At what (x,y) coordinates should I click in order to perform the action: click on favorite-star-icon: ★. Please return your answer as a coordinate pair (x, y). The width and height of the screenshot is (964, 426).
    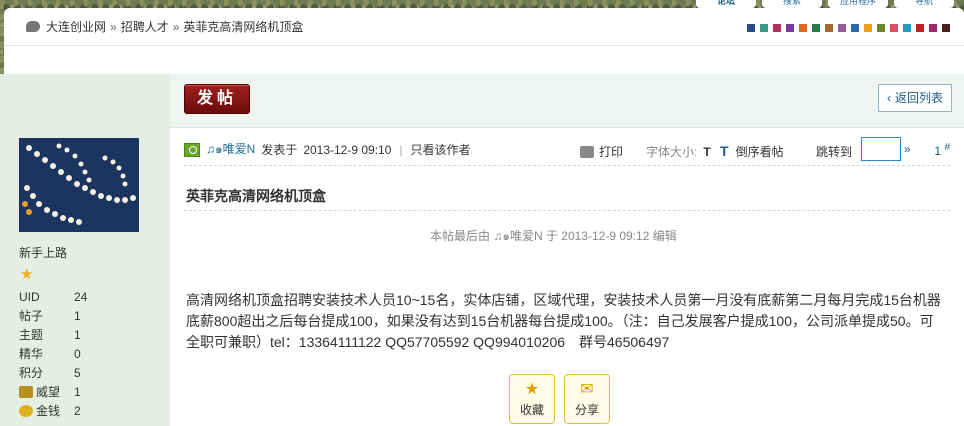
    Looking at the image, I should click on (532, 389).